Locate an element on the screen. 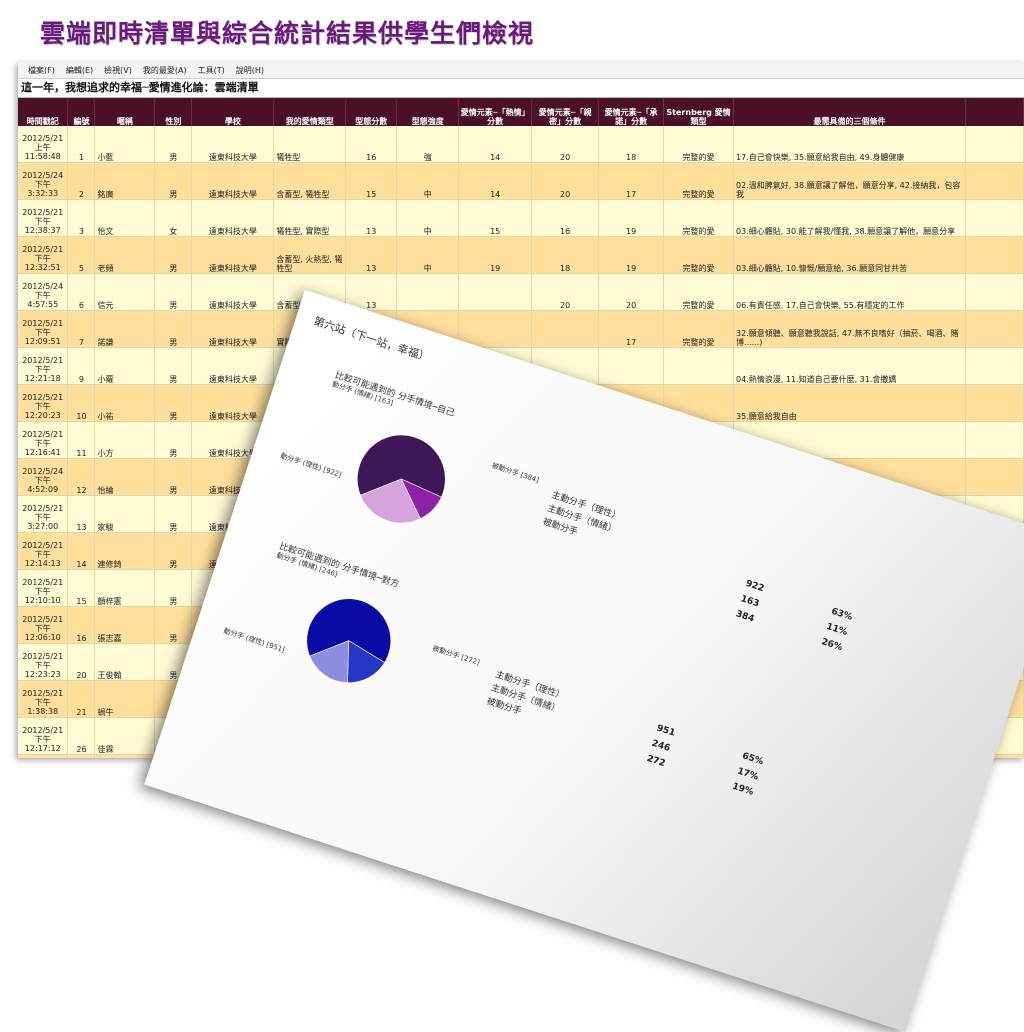 This screenshot has height=1032, width=1024. cell-id: 16 is located at coordinates (81, 625).